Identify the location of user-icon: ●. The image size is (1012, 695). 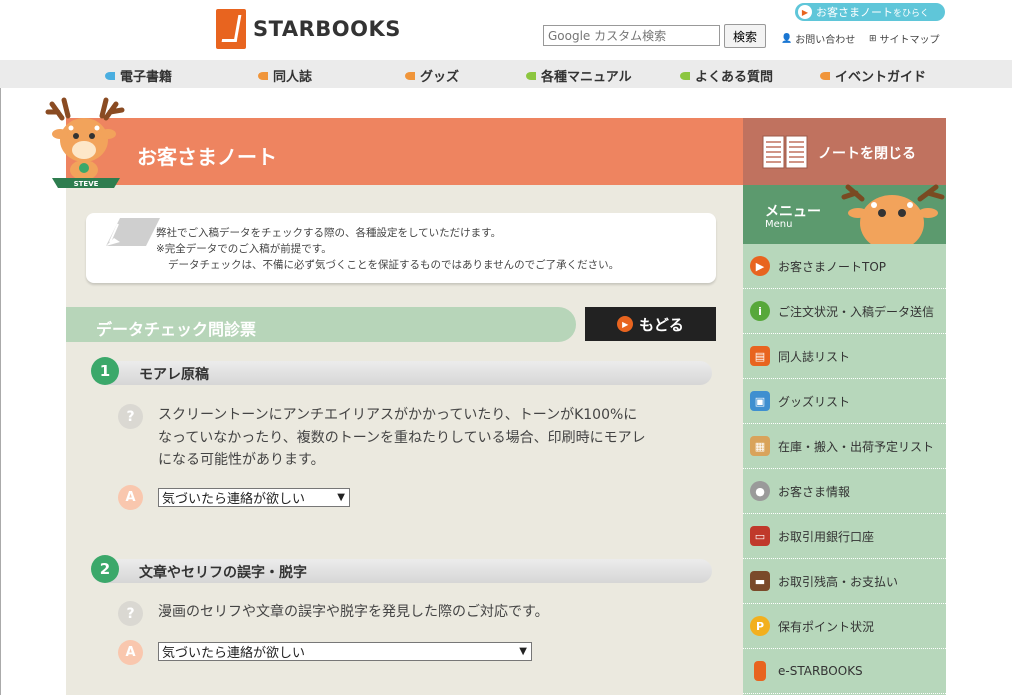
(760, 491).